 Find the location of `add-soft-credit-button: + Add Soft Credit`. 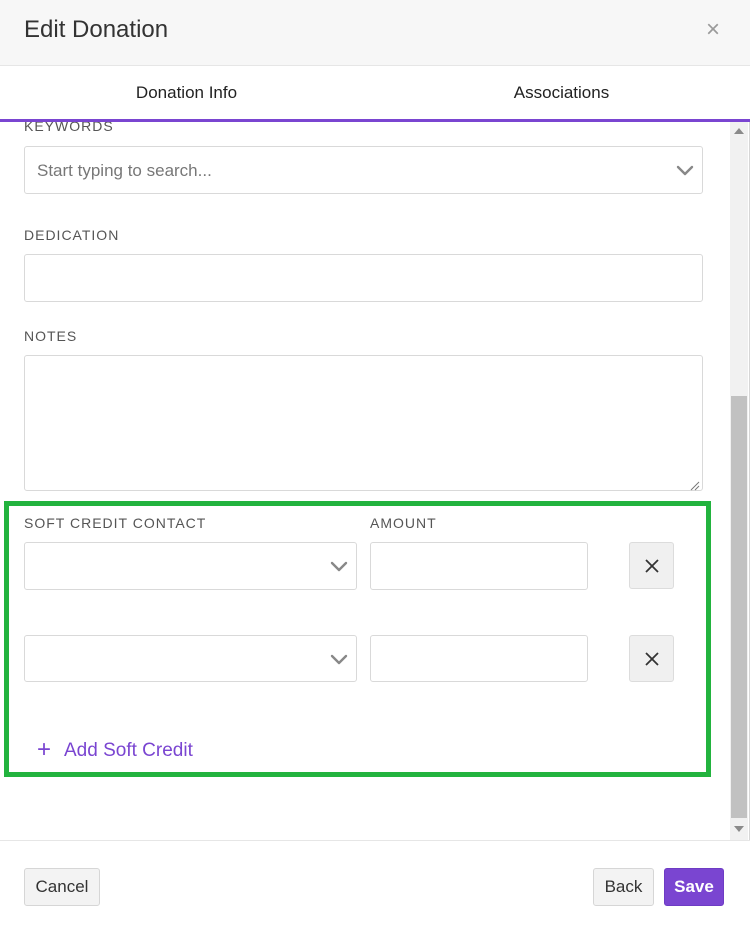

add-soft-credit-button: + Add Soft Credit is located at coordinates (115, 749).